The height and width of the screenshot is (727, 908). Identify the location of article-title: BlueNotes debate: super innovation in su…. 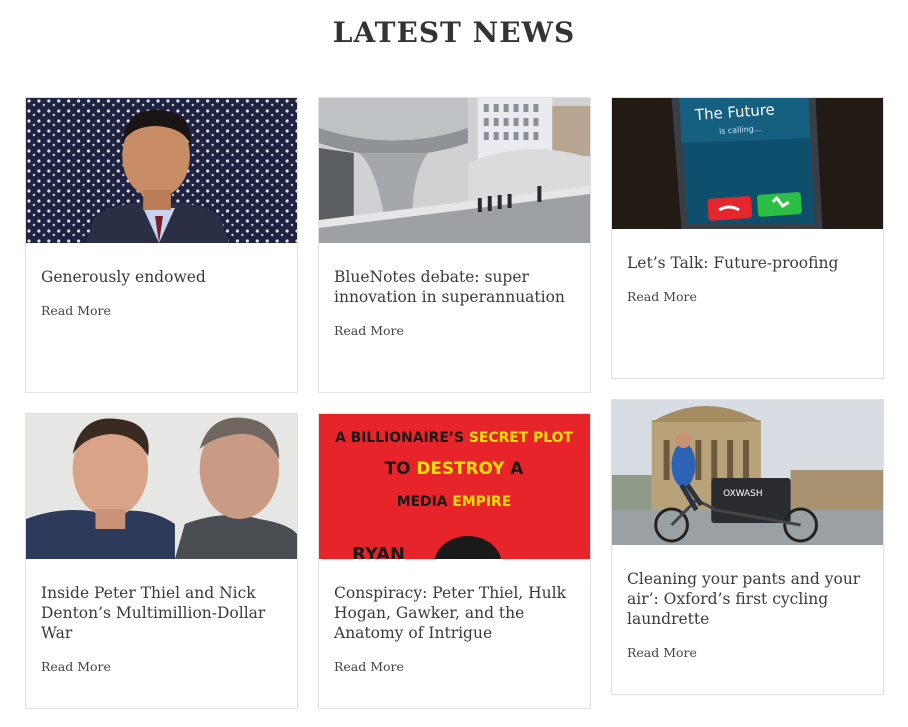
(455, 287).